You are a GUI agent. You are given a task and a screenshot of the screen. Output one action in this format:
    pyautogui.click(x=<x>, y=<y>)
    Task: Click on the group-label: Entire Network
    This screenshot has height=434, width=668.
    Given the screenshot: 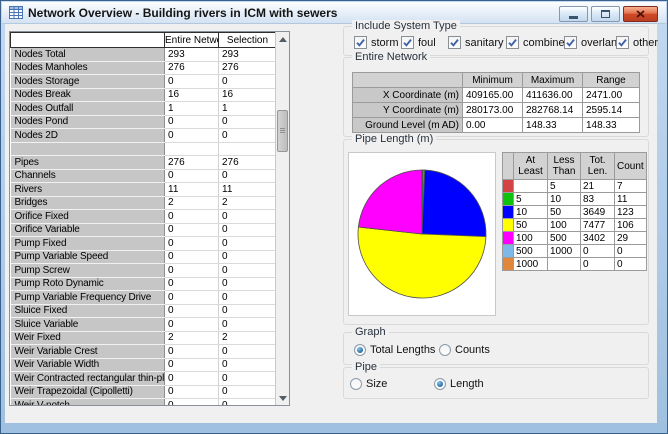 What is the action you would take?
    pyautogui.click(x=391, y=57)
    